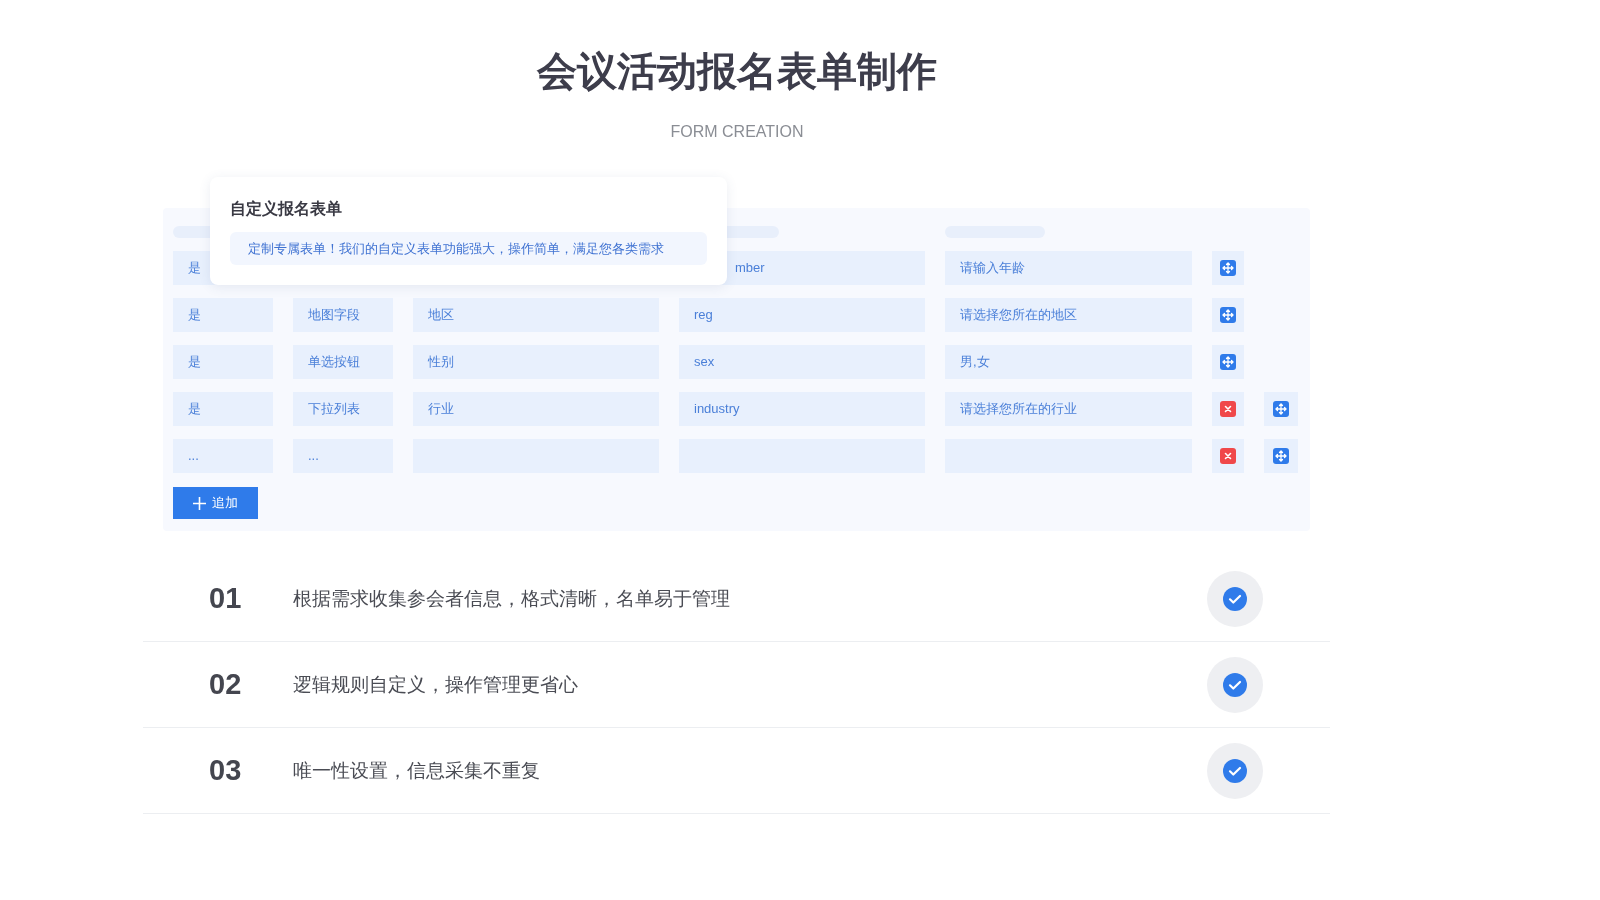  I want to click on feature-text: 逻辑规则自定义，操作管理更省心, so click(436, 684).